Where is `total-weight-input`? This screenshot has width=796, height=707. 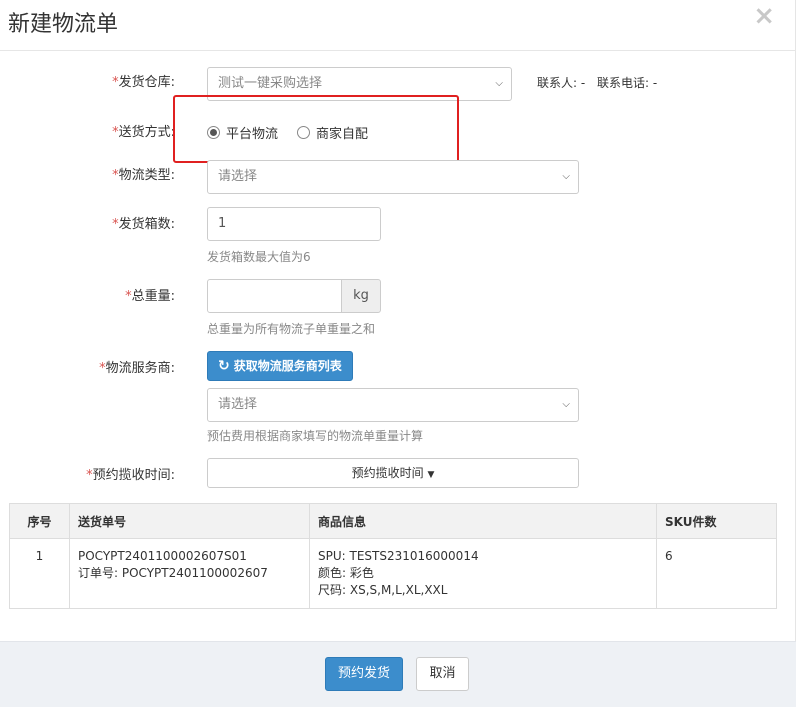 total-weight-input is located at coordinates (274, 296).